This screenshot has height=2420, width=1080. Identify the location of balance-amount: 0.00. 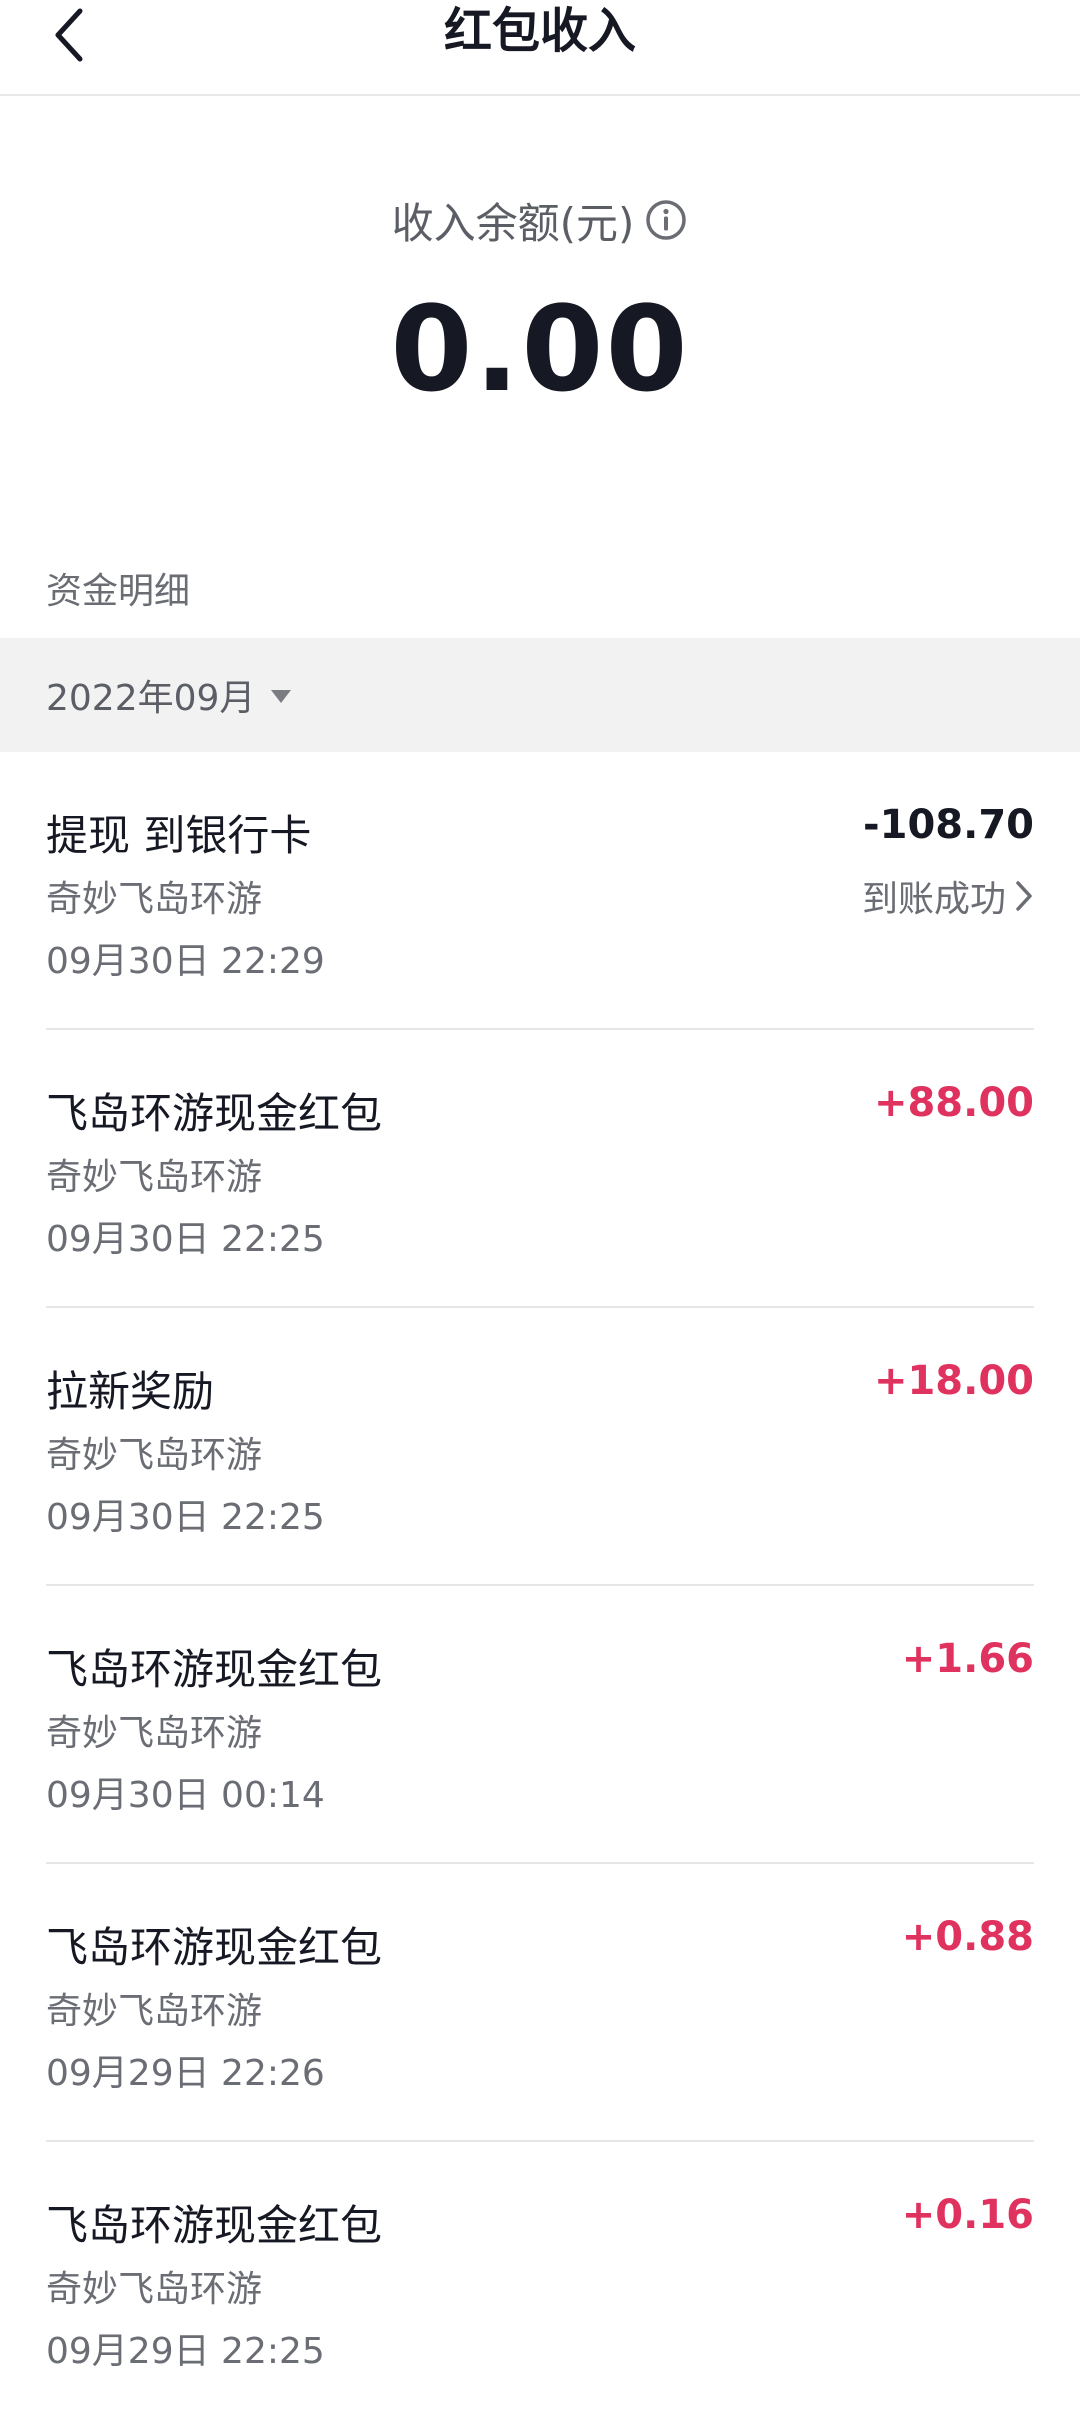
(540, 349).